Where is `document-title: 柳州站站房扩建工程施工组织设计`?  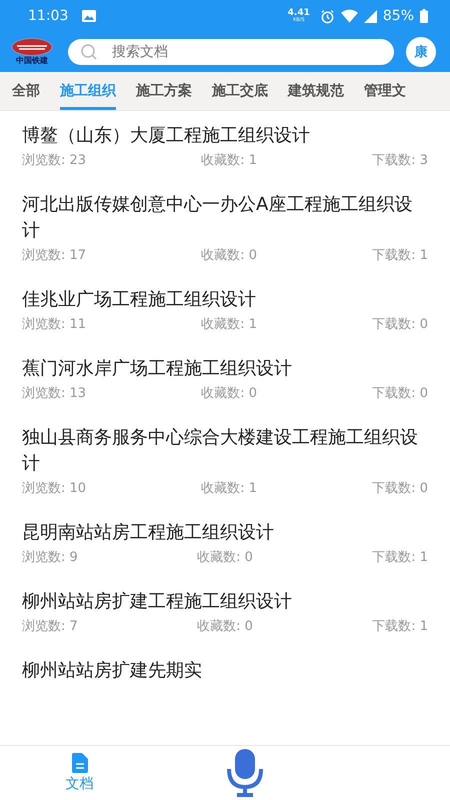
document-title: 柳州站站房扩建工程施工组织设计 is located at coordinates (221, 602).